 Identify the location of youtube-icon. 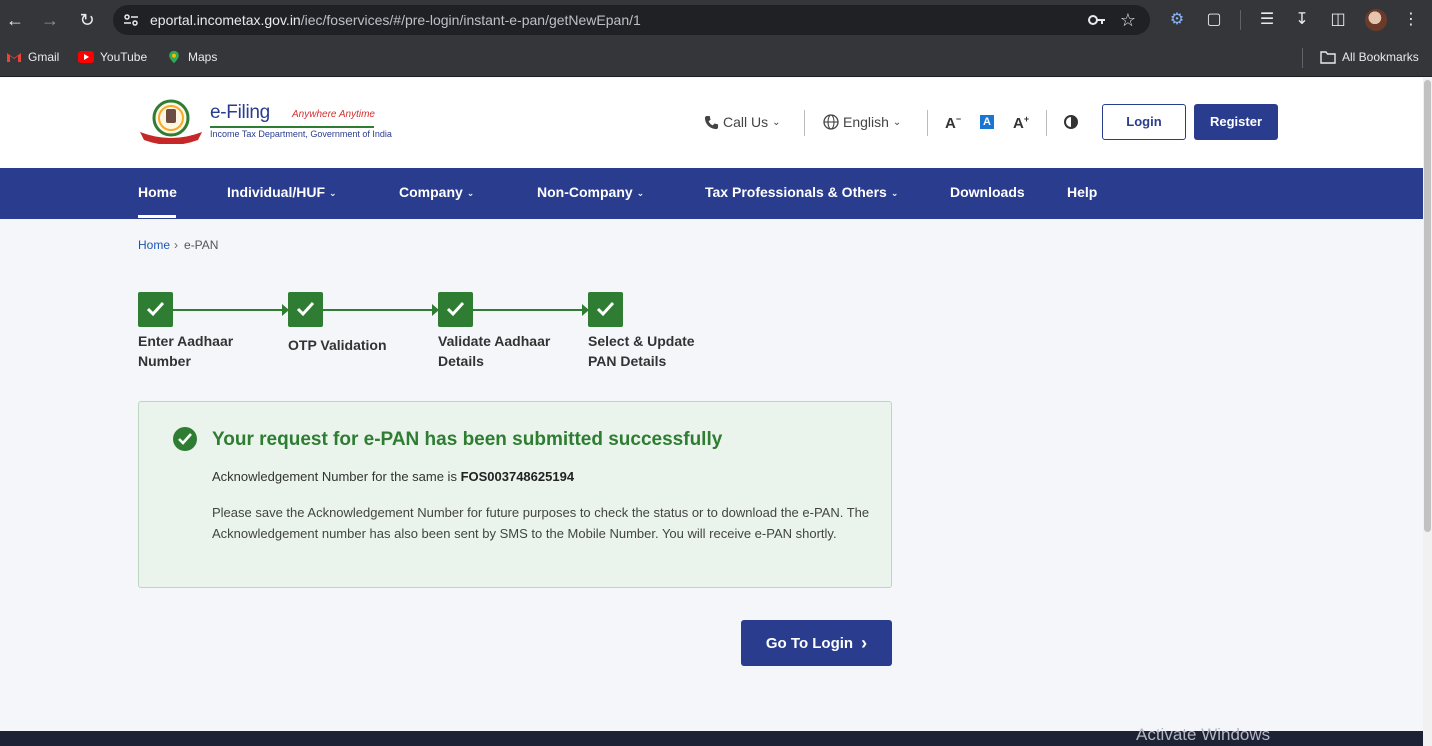
(86, 57).